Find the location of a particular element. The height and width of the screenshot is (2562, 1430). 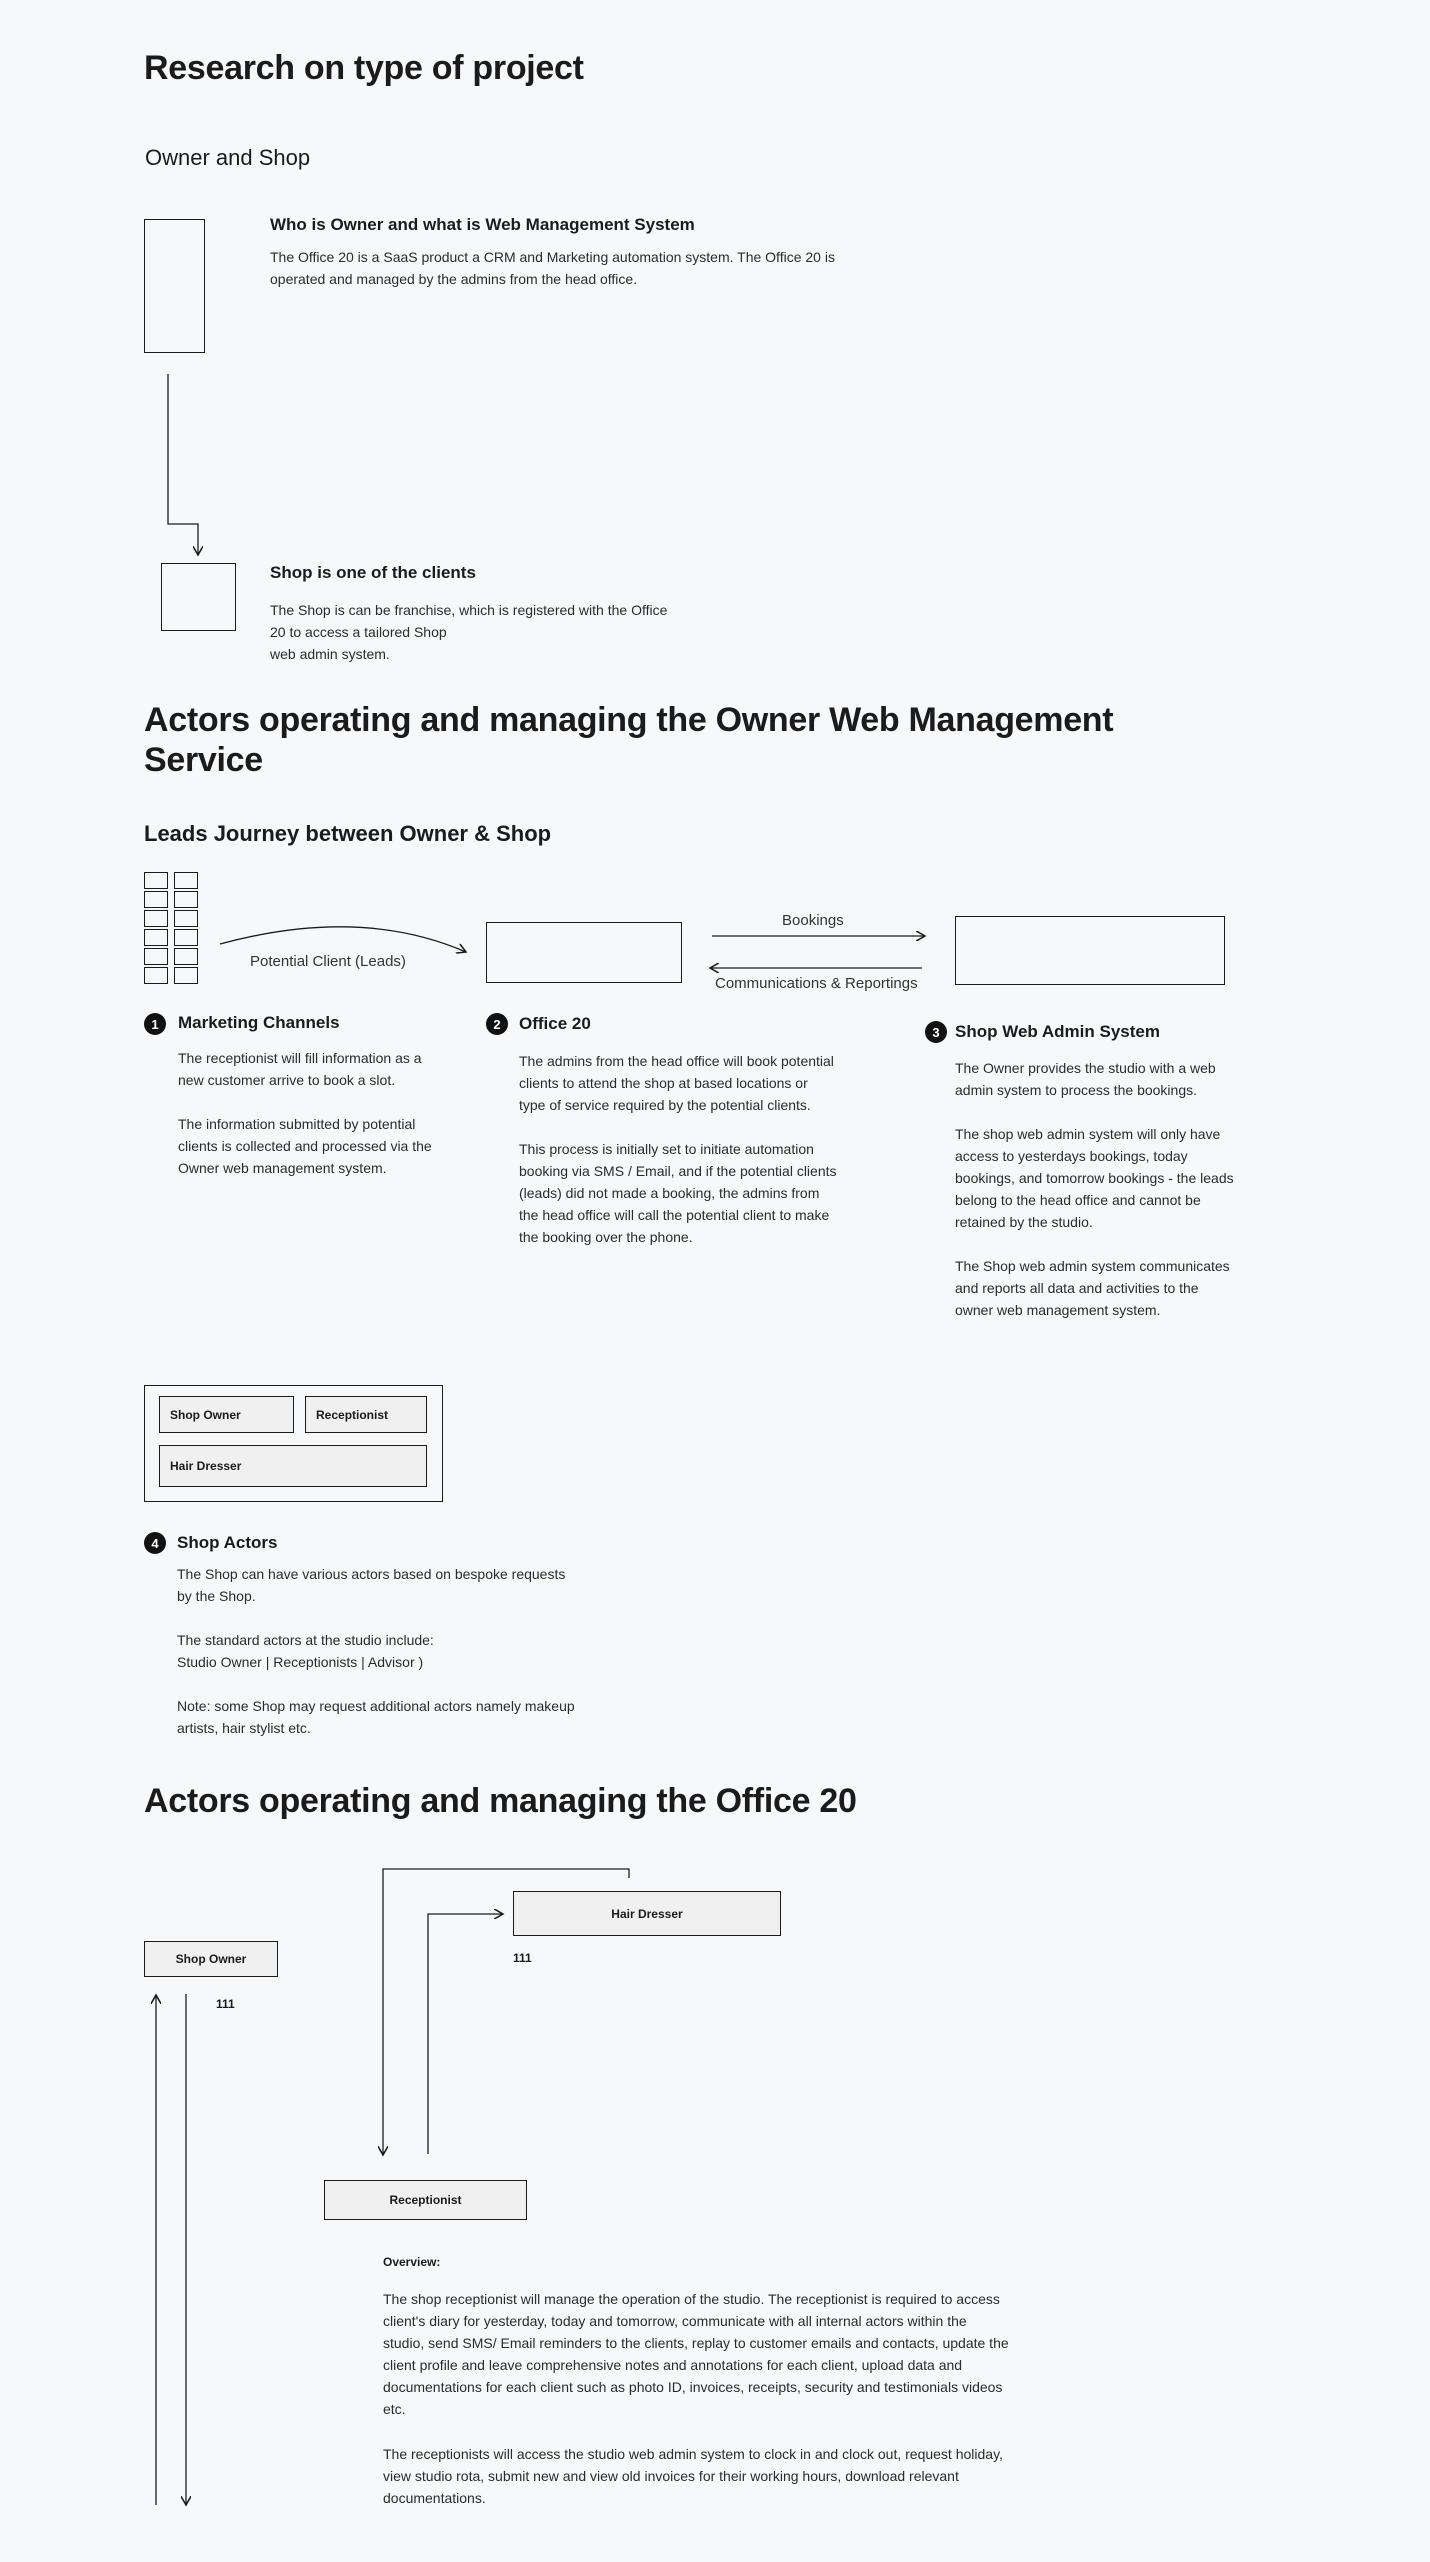

bookings-arrow-label: Bookings is located at coordinates (813, 920).